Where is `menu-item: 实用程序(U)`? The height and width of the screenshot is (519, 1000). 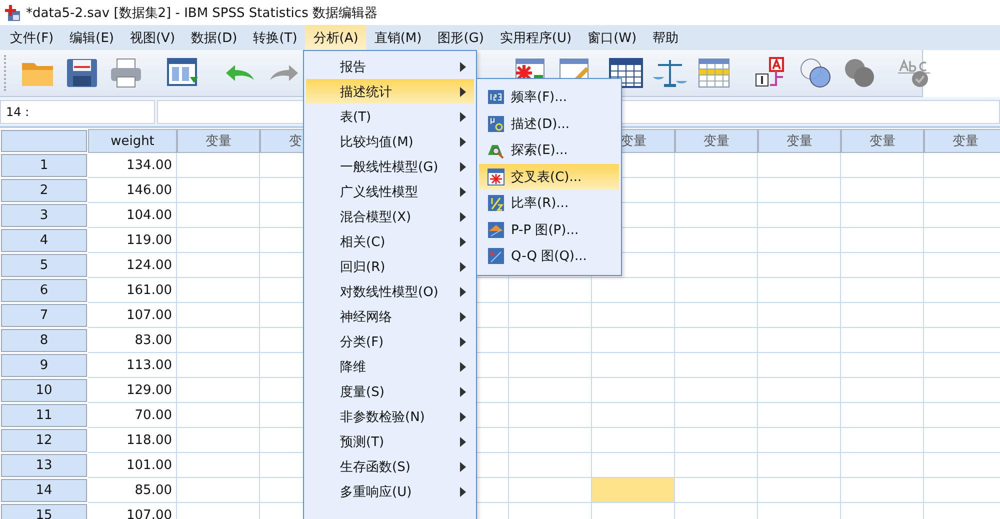
menu-item: 实用程序(U) is located at coordinates (536, 37).